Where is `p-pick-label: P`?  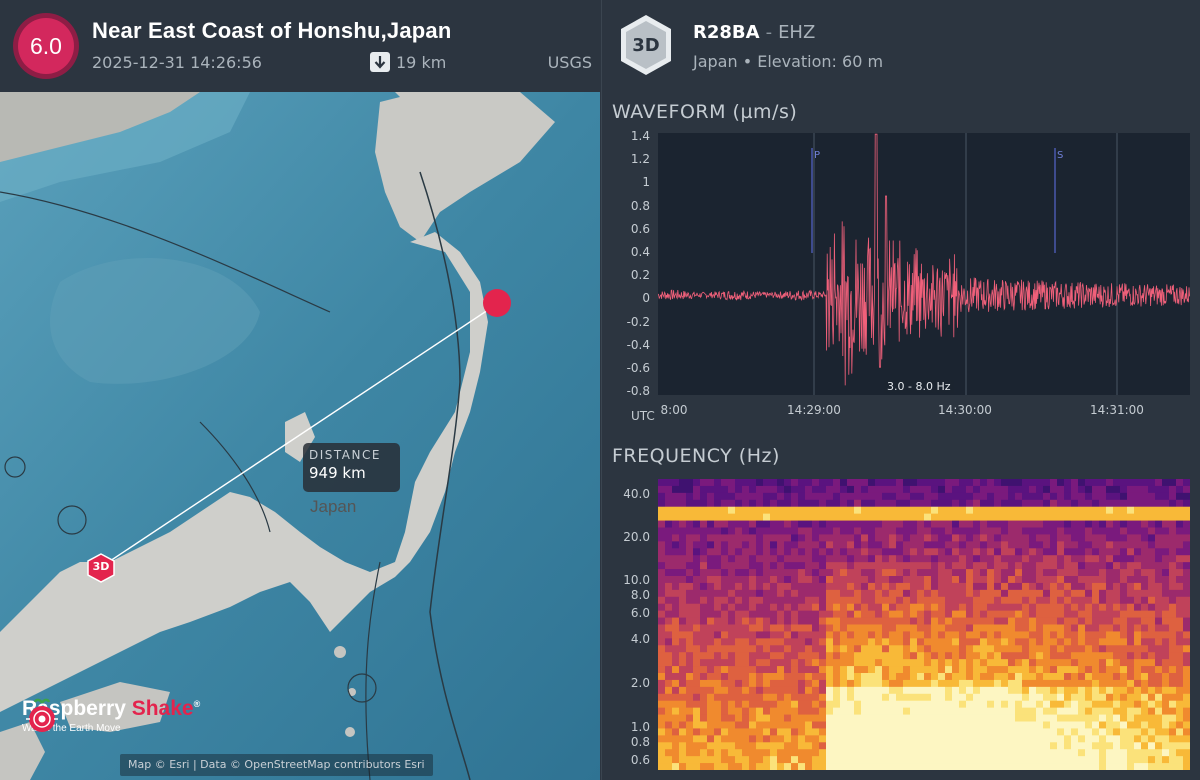 p-pick-label: P is located at coordinates (817, 155).